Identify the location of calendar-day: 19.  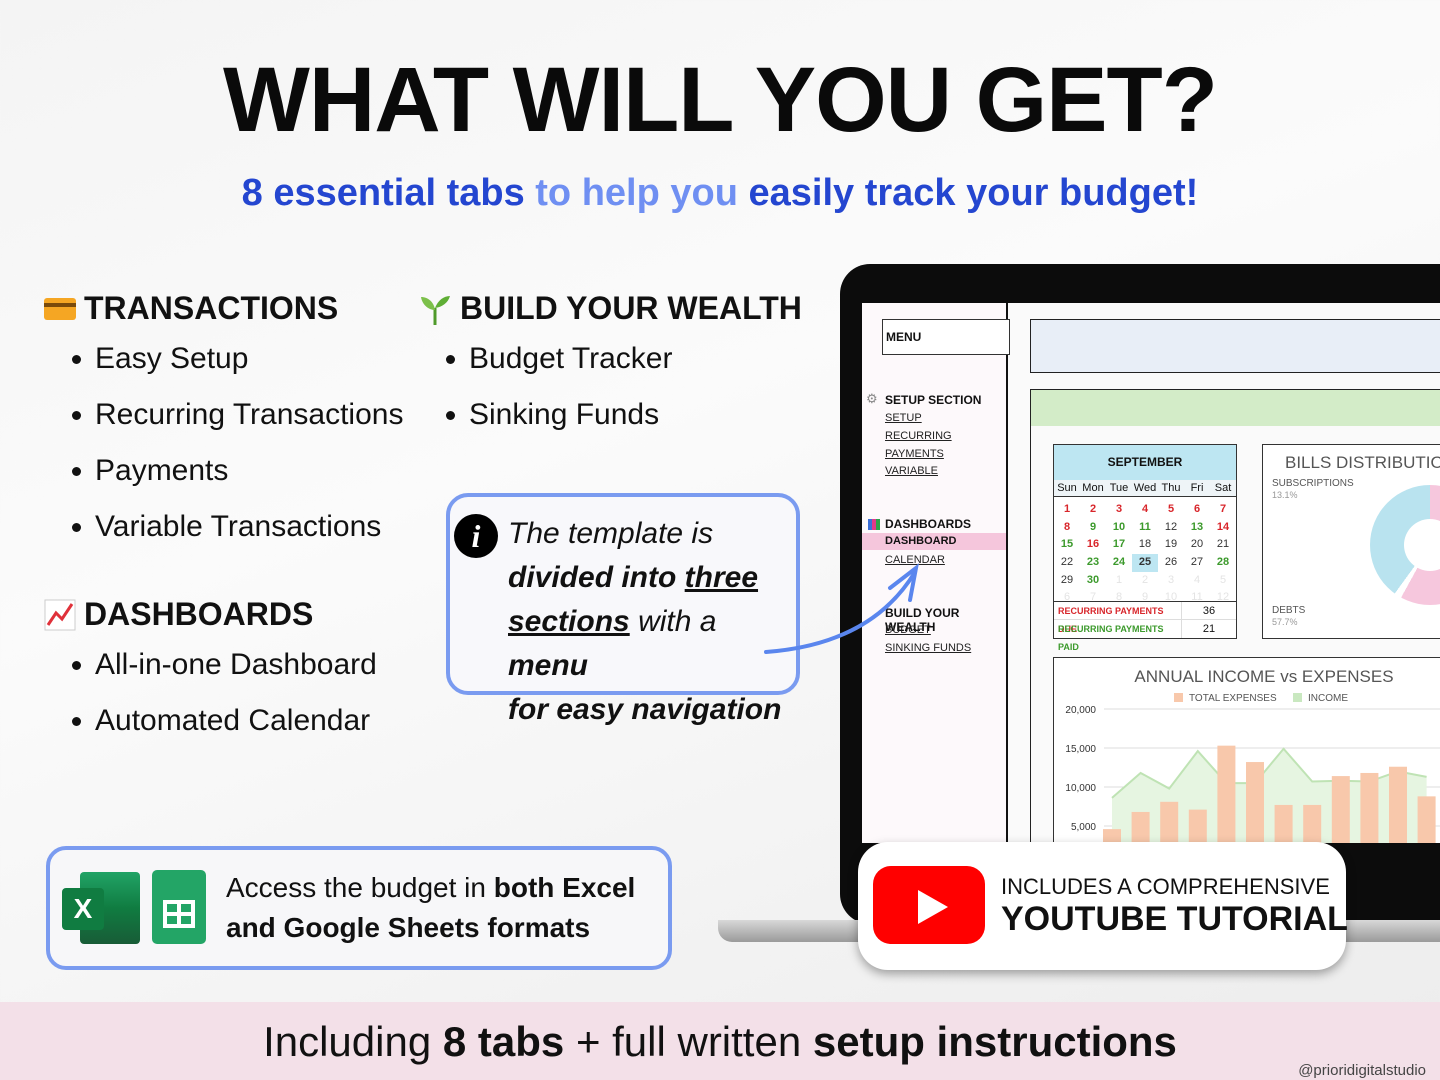
(1171, 545).